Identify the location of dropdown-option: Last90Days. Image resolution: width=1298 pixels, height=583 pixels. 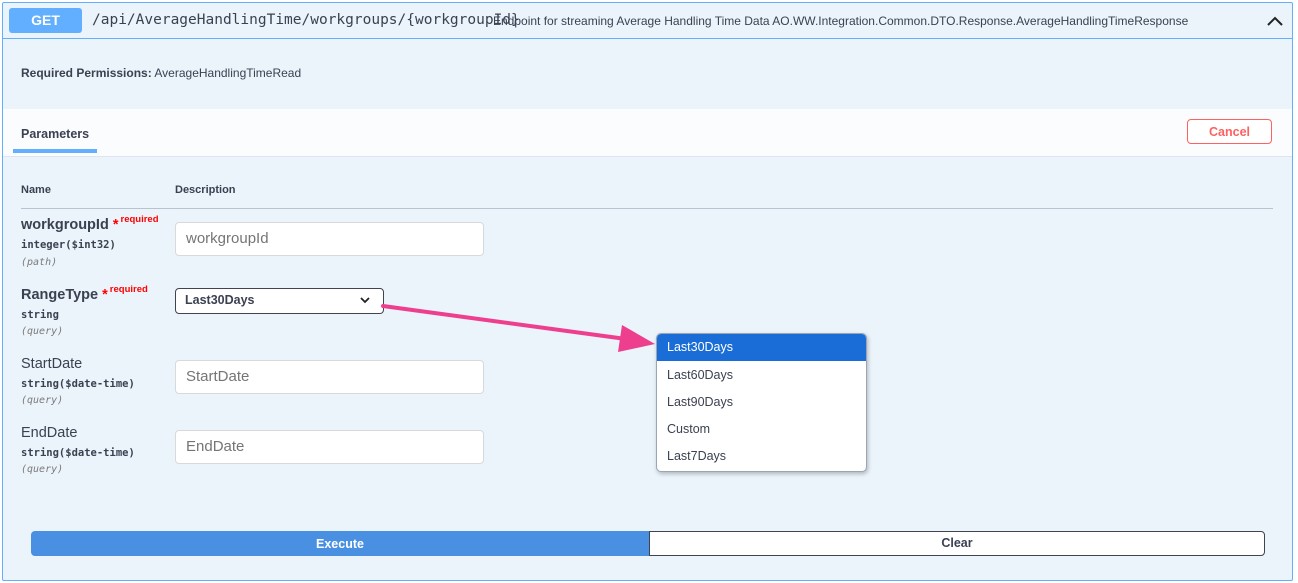
(761, 402).